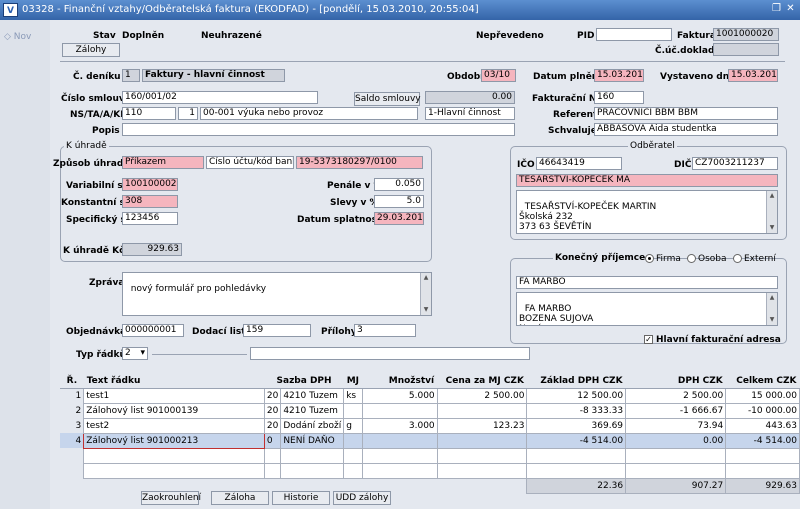 The height and width of the screenshot is (509, 800). What do you see at coordinates (790, 9) in the screenshot?
I see `close-icon: ✕` at bounding box center [790, 9].